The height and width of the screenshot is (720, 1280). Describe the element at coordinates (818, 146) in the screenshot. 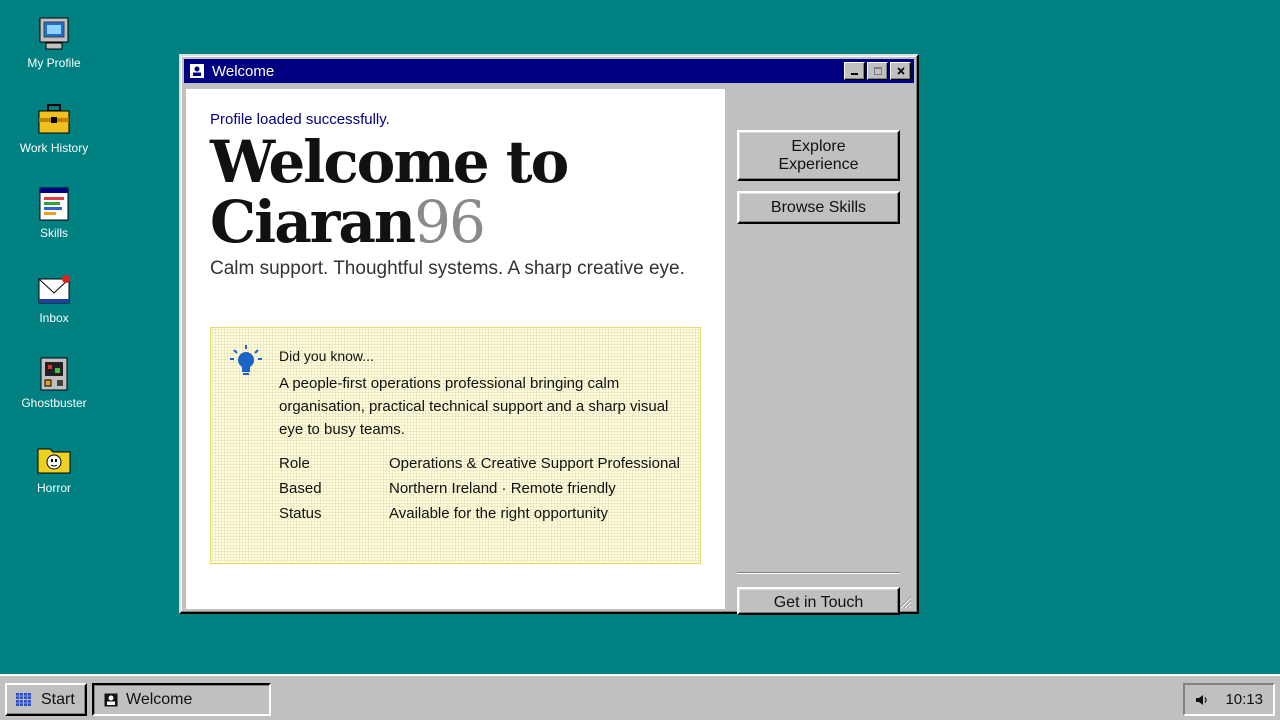

I see `button-label-line1: Explore` at that location.